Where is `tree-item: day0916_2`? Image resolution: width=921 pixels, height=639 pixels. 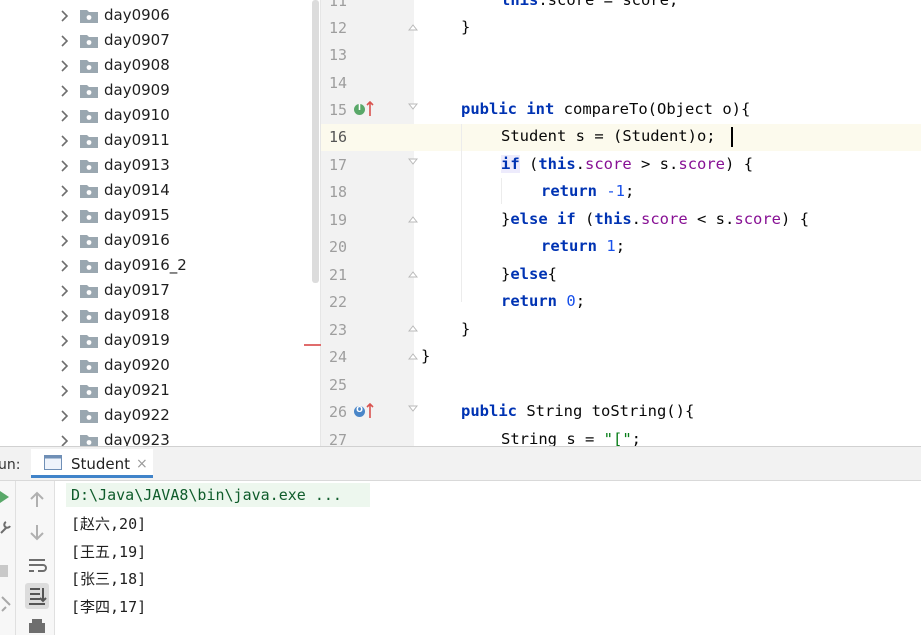
tree-item: day0916_2 is located at coordinates (160, 265).